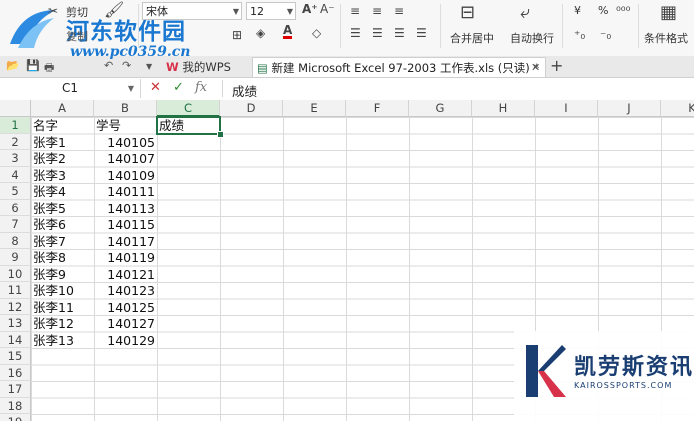 This screenshot has width=694, height=421. What do you see at coordinates (125, 323) in the screenshot?
I see `id-cell: 140127` at bounding box center [125, 323].